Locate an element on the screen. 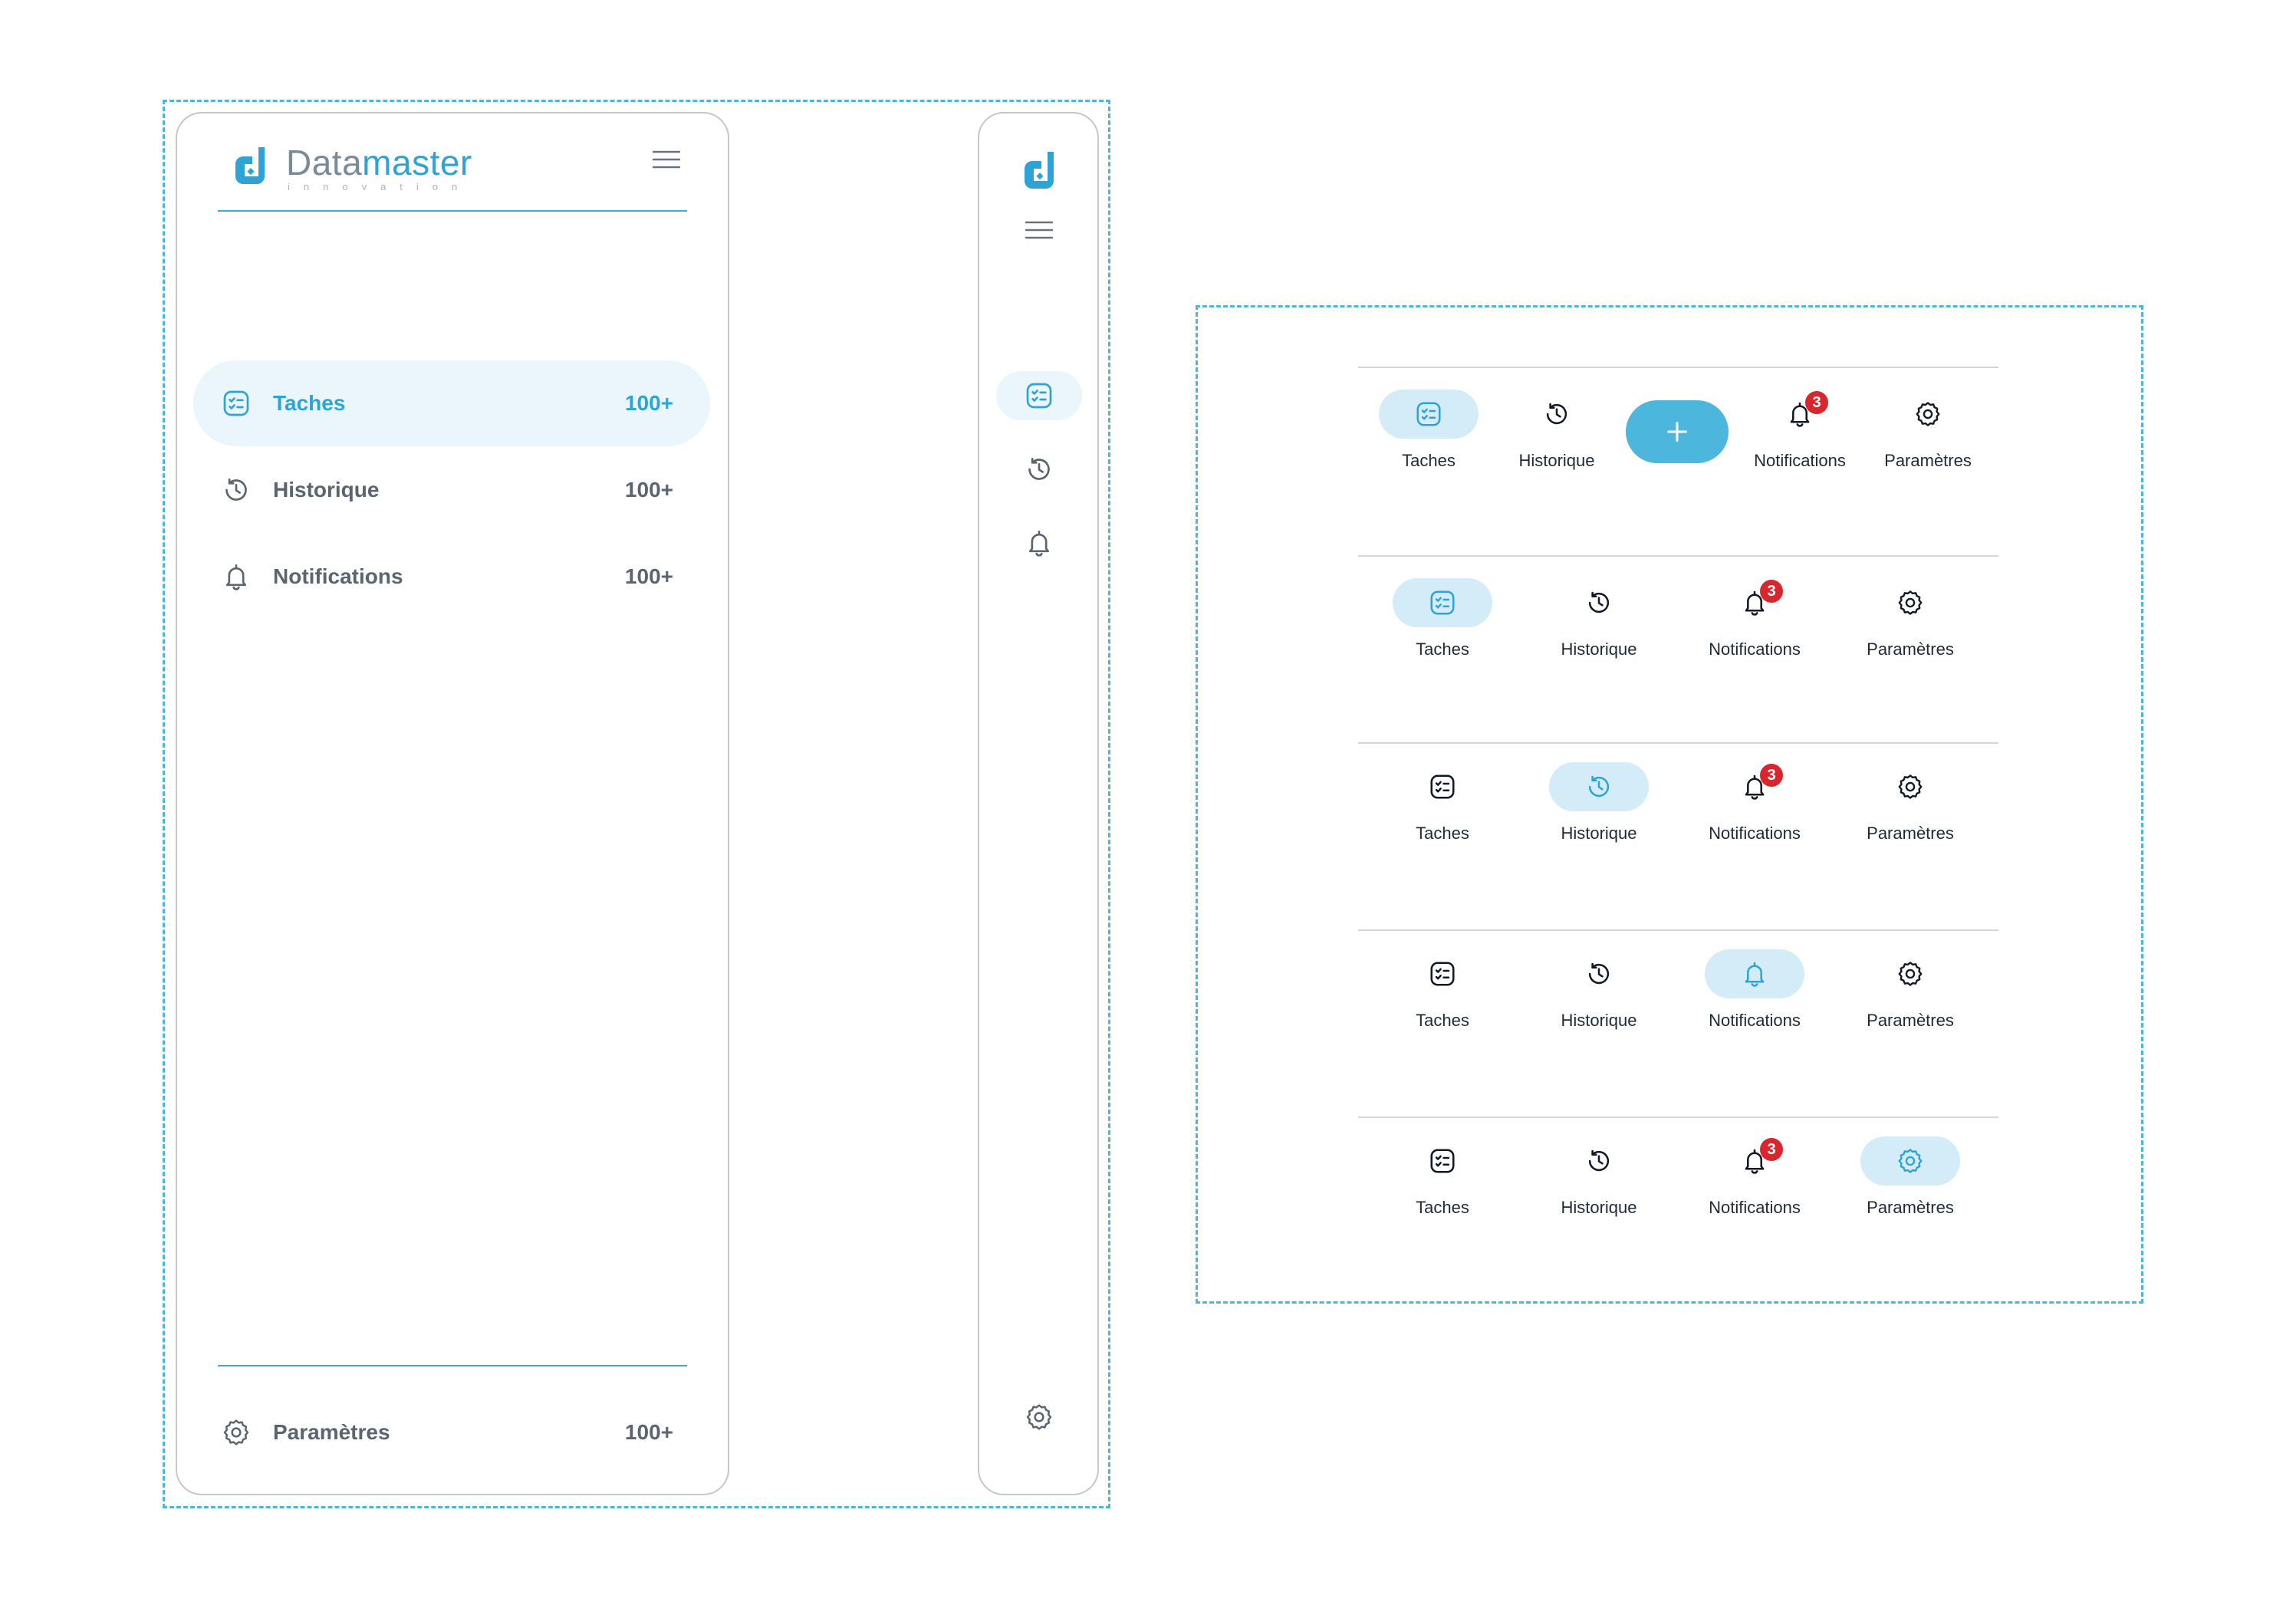  brand-name: Datamaster is located at coordinates (379, 163).